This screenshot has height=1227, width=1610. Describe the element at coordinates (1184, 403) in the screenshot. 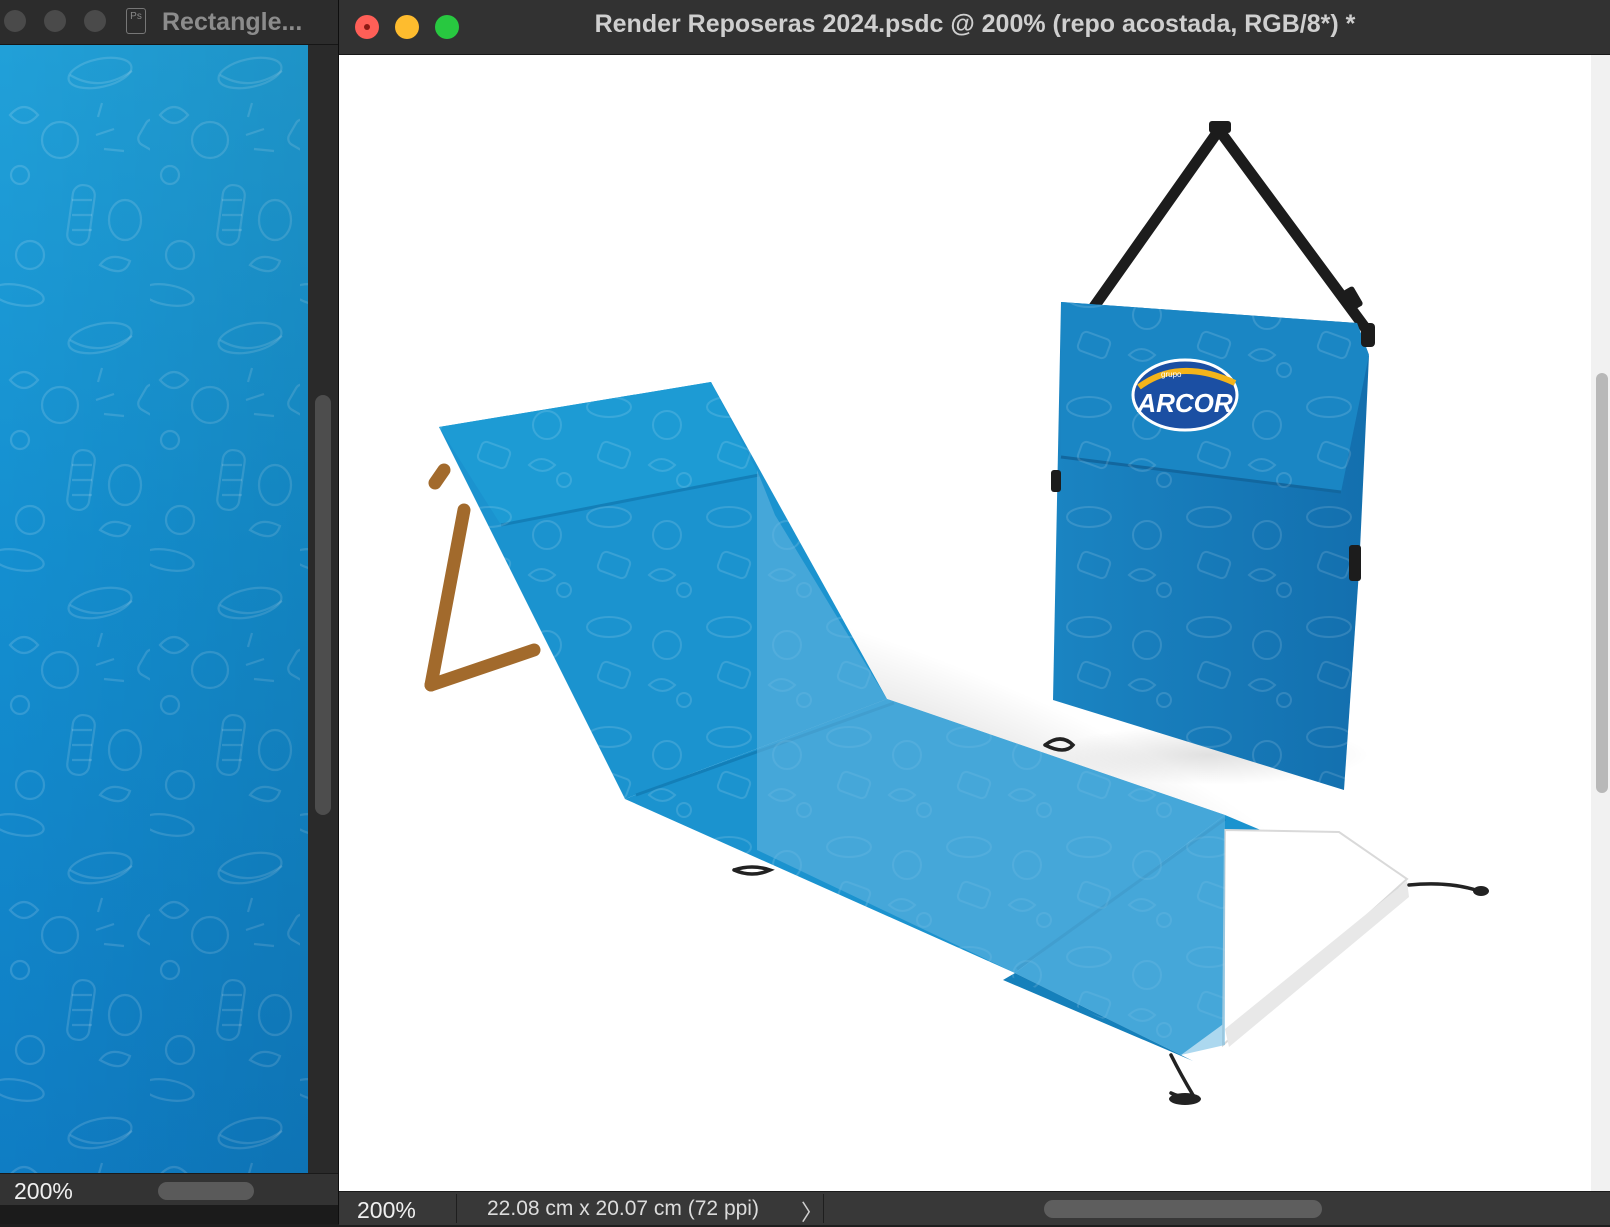

I see `svg-text: ARCOR` at that location.